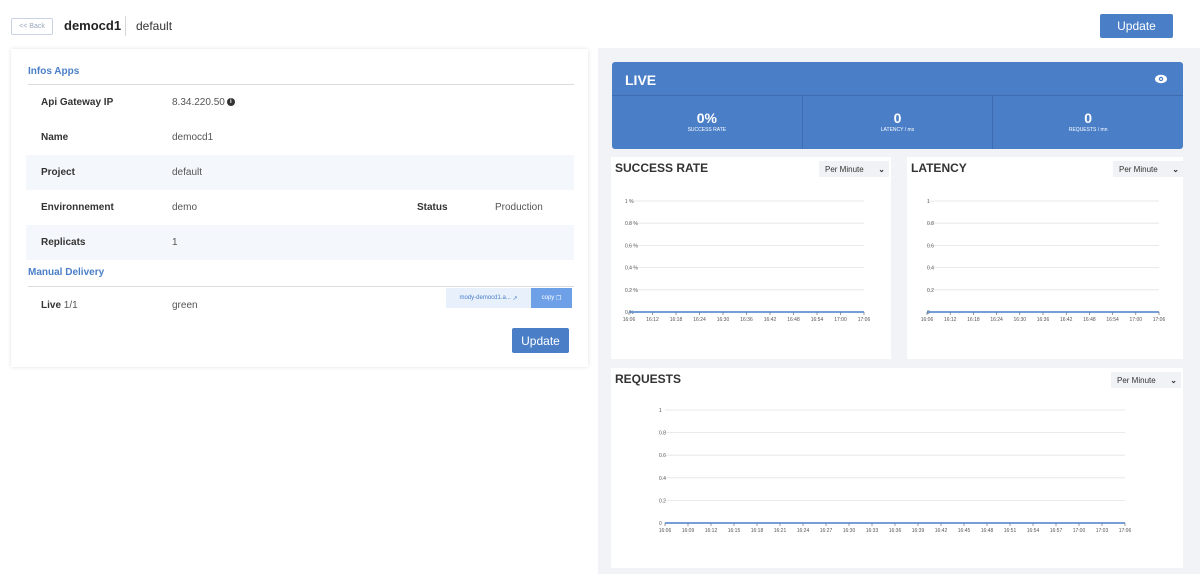  Describe the element at coordinates (660, 524) in the screenshot. I see `y-tick-label: 0` at that location.